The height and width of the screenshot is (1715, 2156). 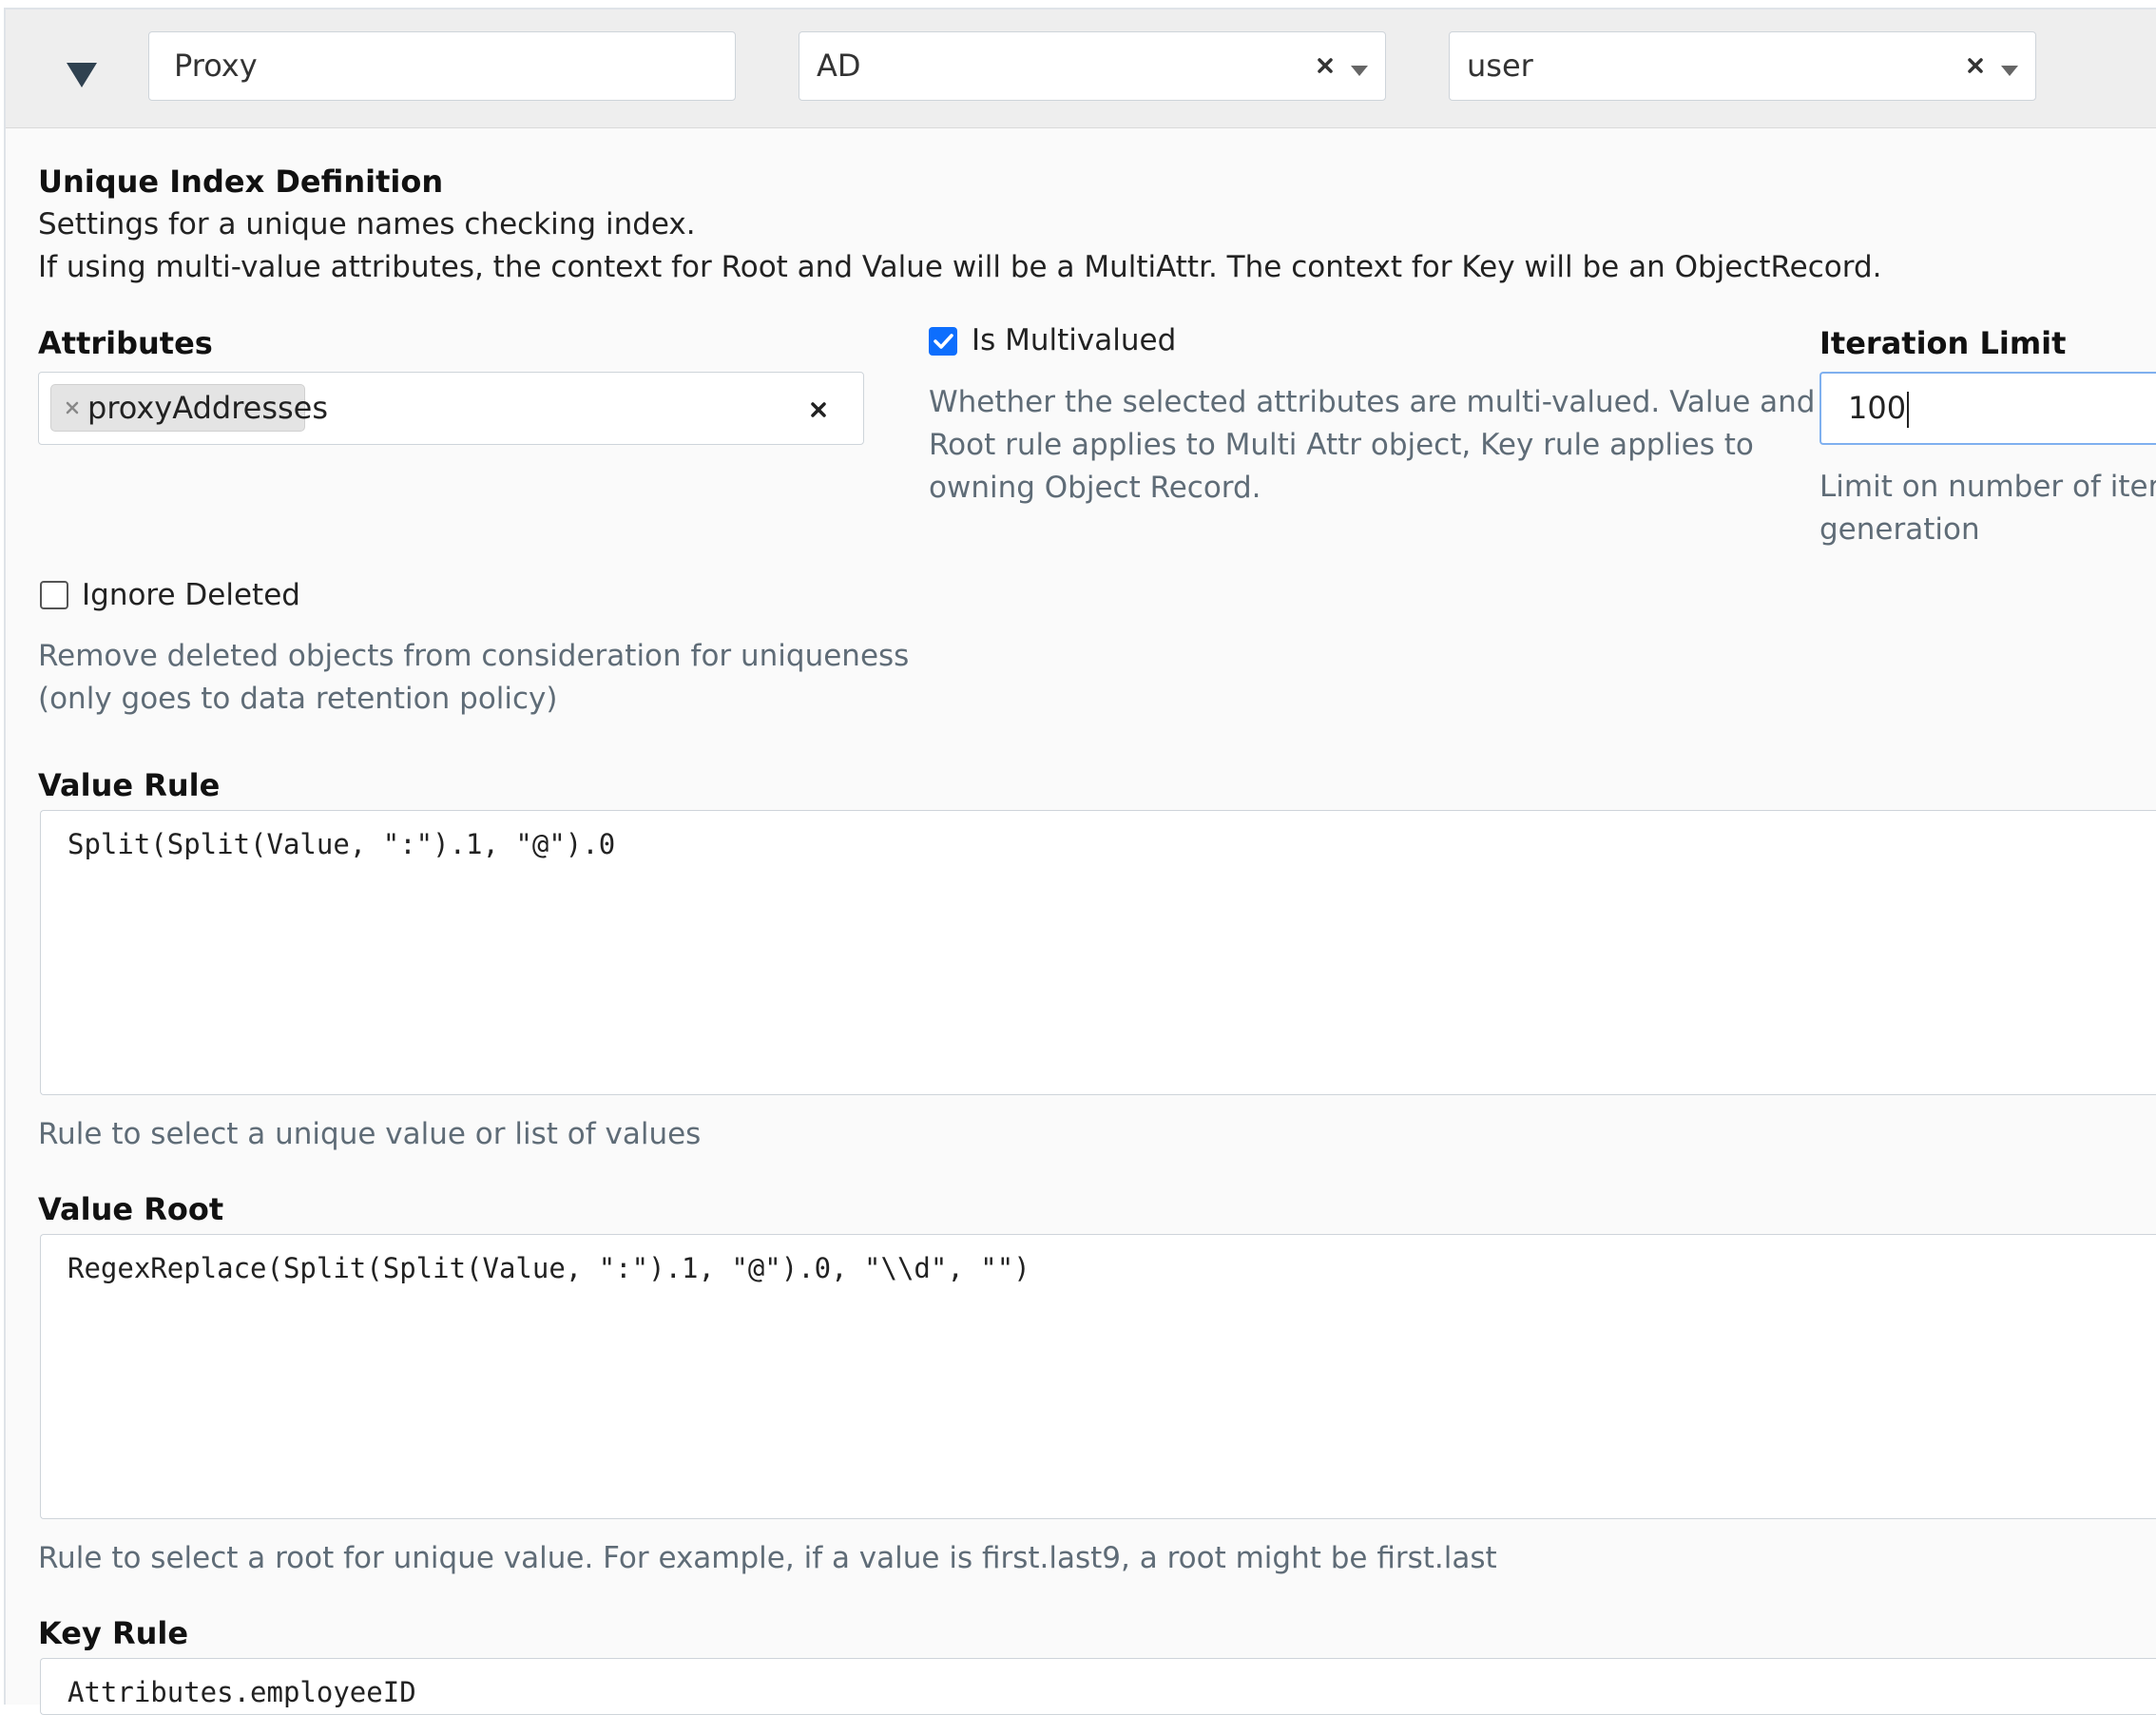 I want to click on iteration-limit-value: 100, so click(x=1877, y=408).